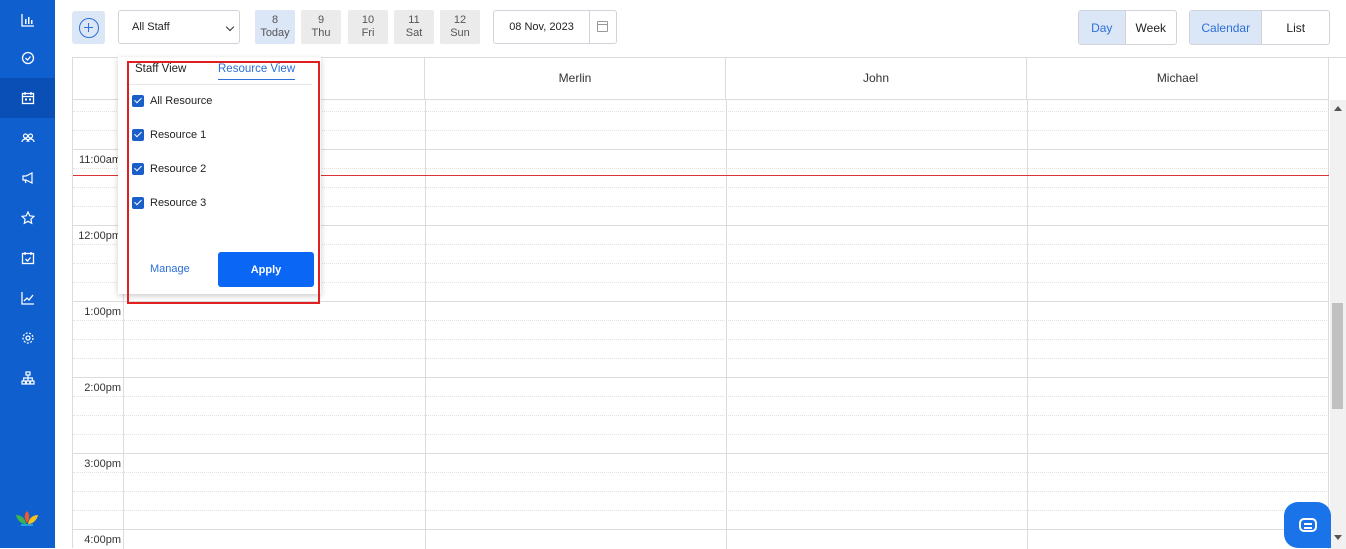 The width and height of the screenshot is (1346, 549). I want to click on day-label: Sun, so click(460, 33).